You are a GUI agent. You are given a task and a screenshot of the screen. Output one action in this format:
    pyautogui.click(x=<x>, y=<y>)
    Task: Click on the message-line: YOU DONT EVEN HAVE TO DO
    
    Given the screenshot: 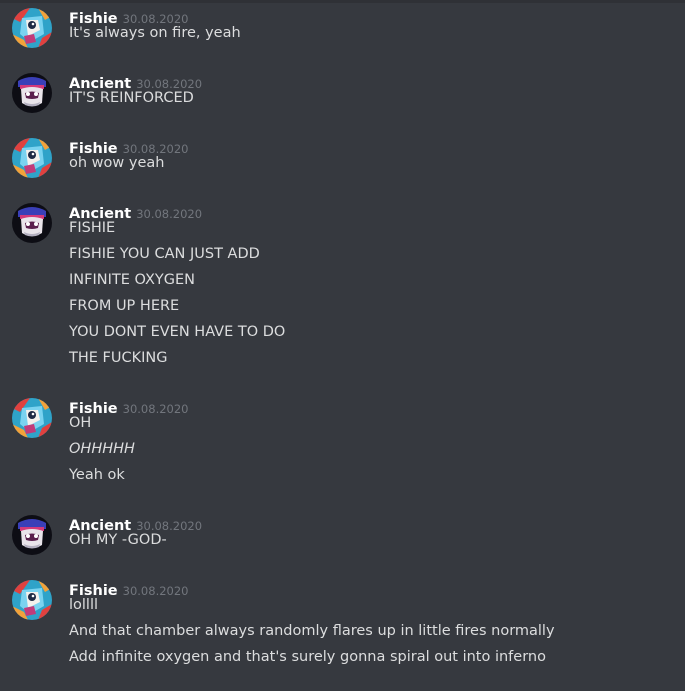 What is the action you would take?
    pyautogui.click(x=177, y=332)
    